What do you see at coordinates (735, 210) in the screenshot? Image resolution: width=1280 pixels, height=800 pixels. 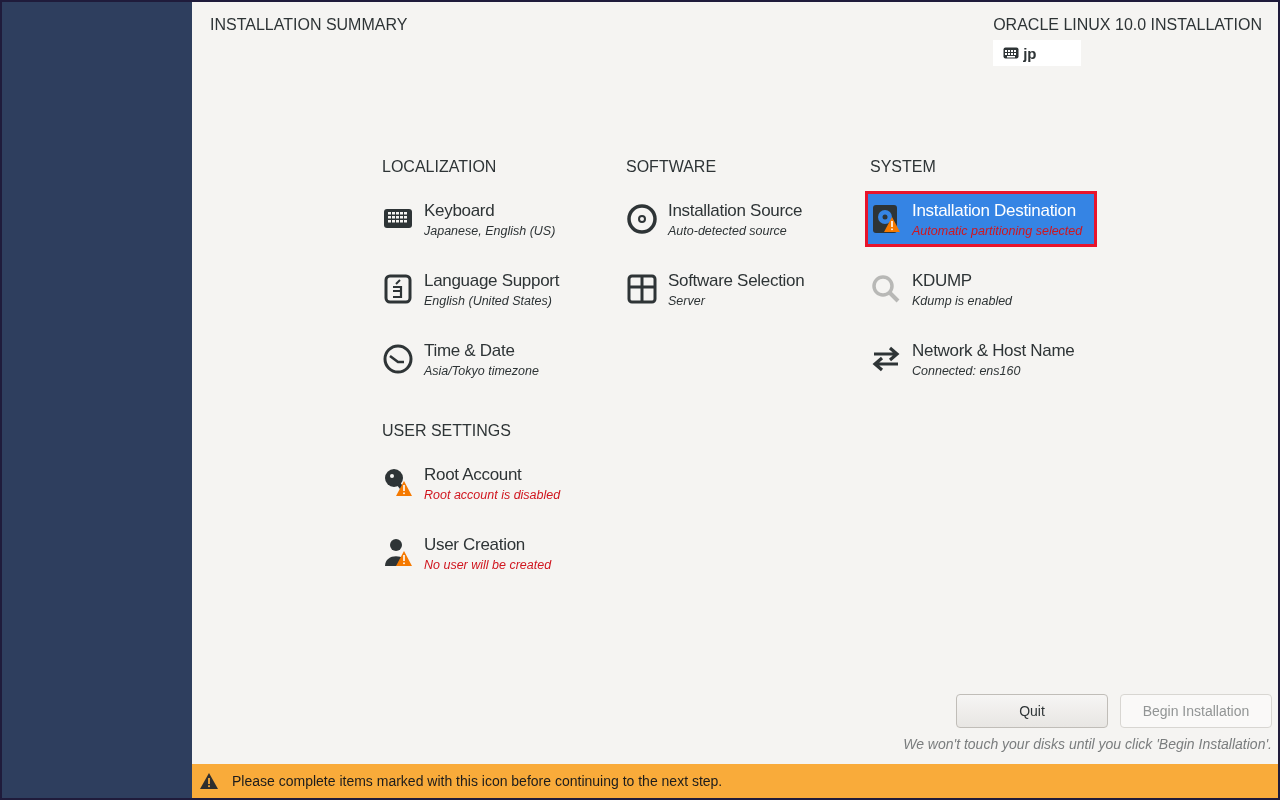 I see `spoke-title: Installation Source` at bounding box center [735, 210].